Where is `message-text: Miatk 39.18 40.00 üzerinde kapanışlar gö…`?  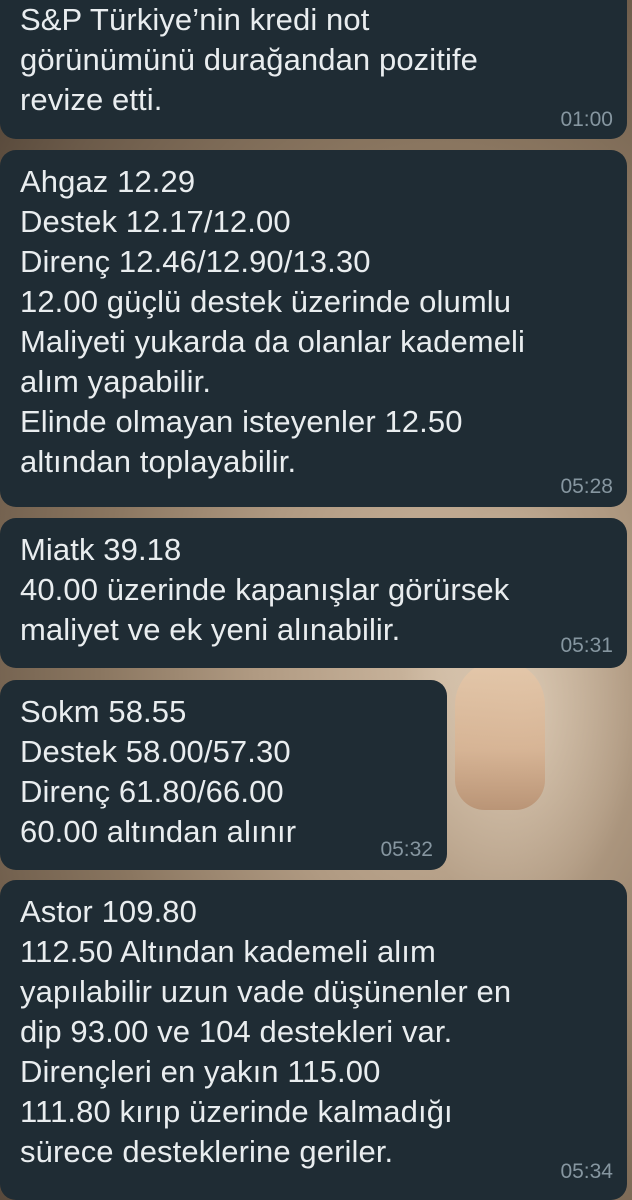 message-text: Miatk 39.18 40.00 üzerinde kapanışlar gö… is located at coordinates (265, 589).